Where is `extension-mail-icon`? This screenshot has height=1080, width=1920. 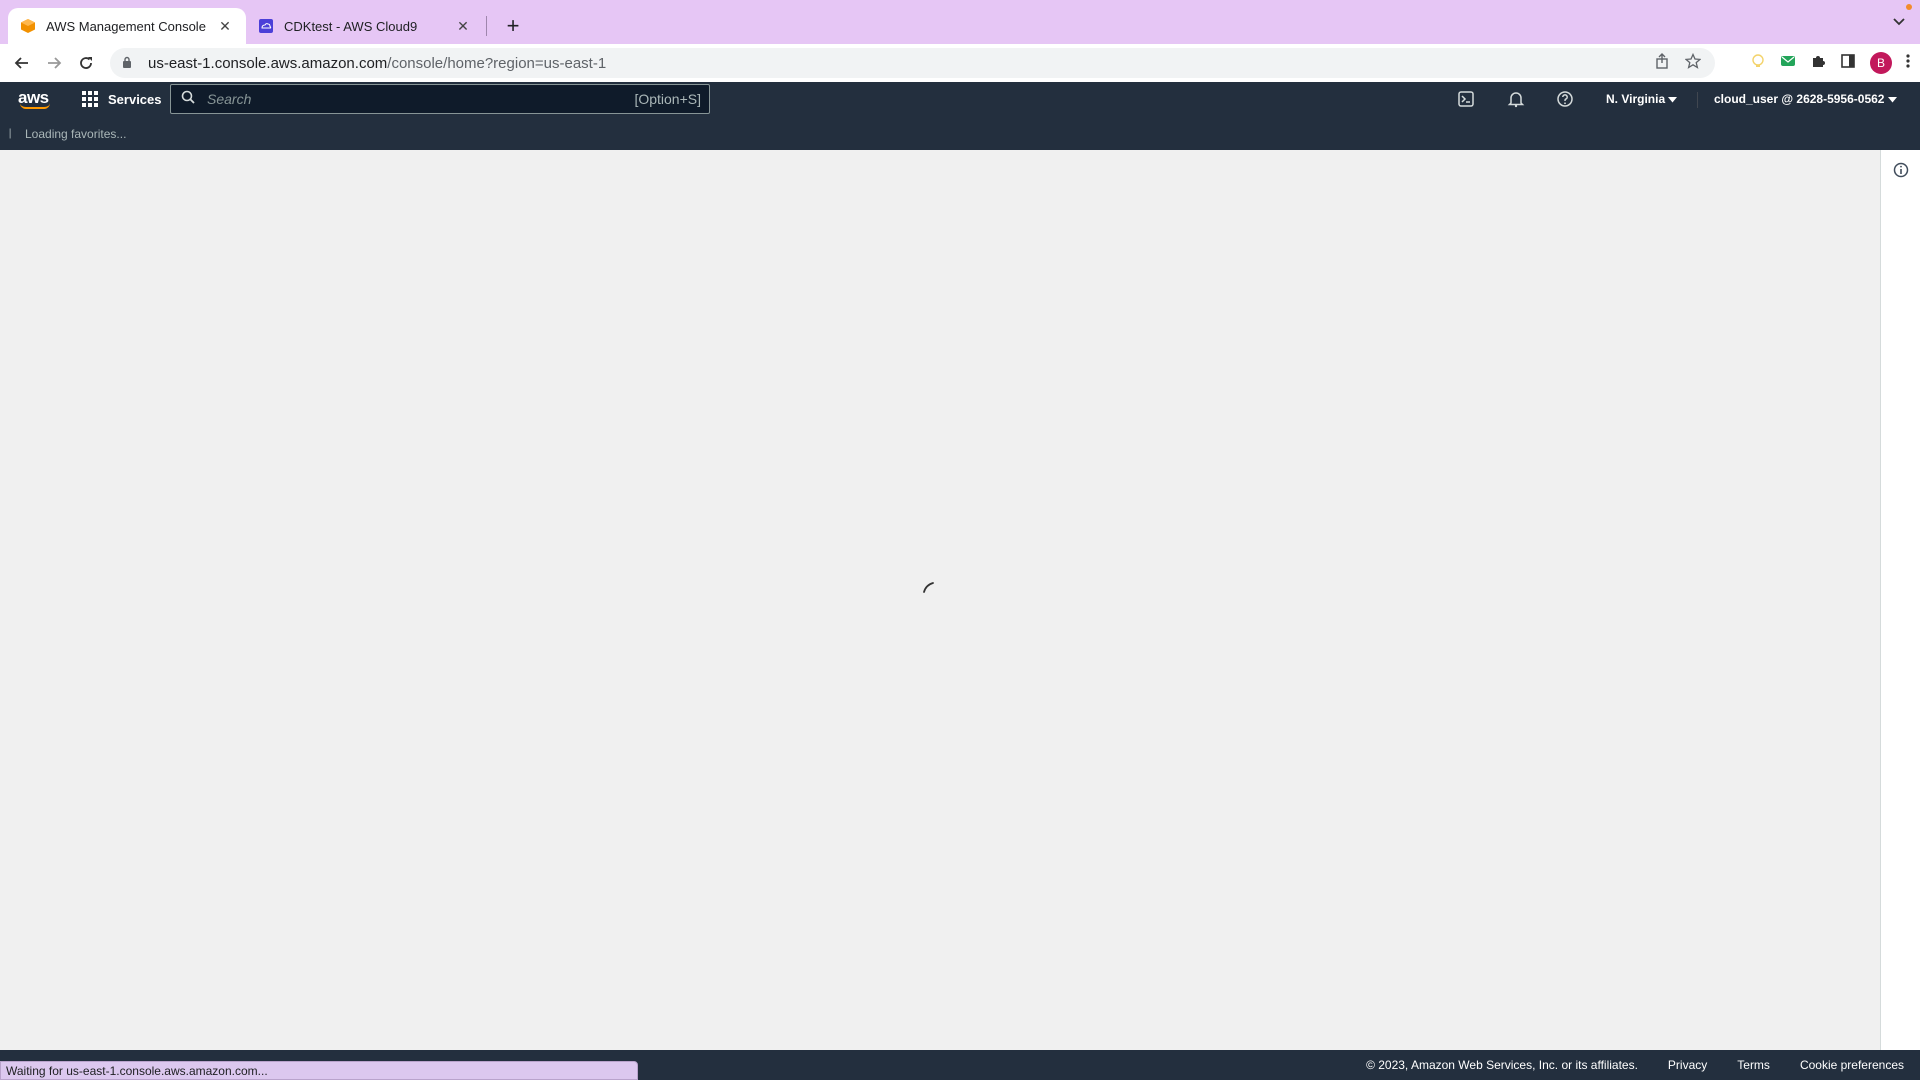
extension-mail-icon is located at coordinates (1788, 63).